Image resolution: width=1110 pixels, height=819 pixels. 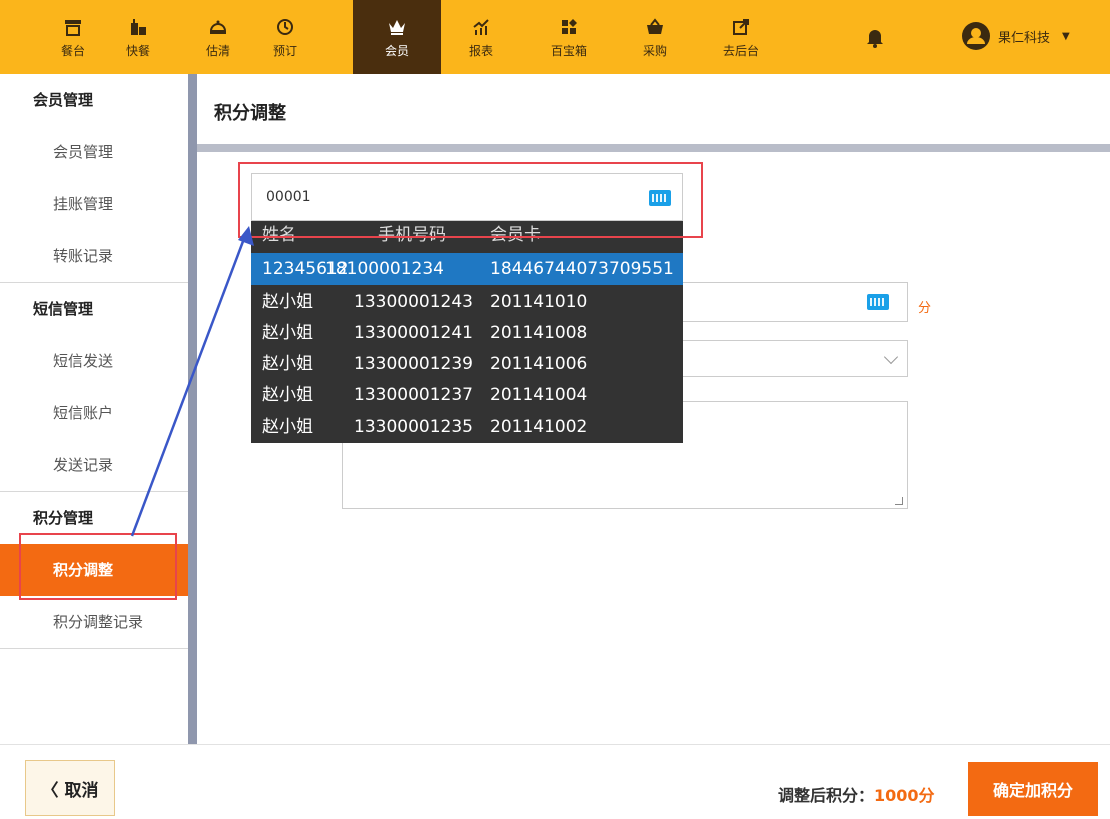 I want to click on nav-item-toolbox: 百宝箱, so click(x=569, y=37).